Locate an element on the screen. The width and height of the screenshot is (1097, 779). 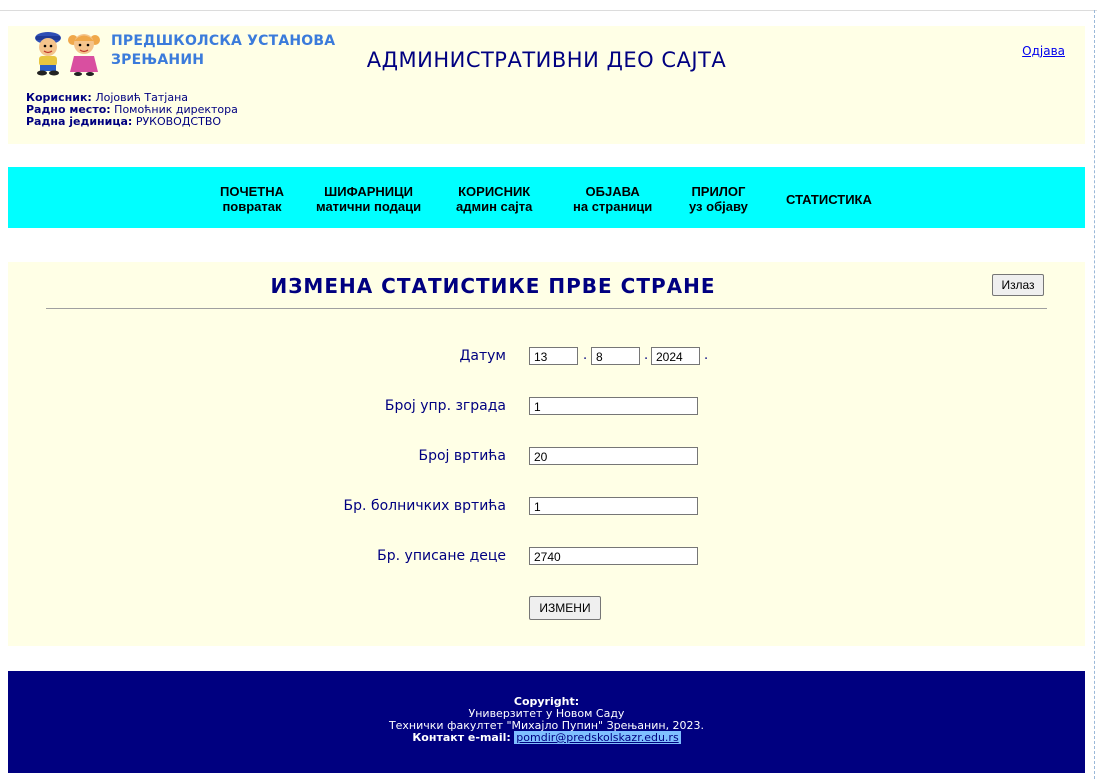
nav-item-statistics: СТАТИСТИКА is located at coordinates (829, 199).